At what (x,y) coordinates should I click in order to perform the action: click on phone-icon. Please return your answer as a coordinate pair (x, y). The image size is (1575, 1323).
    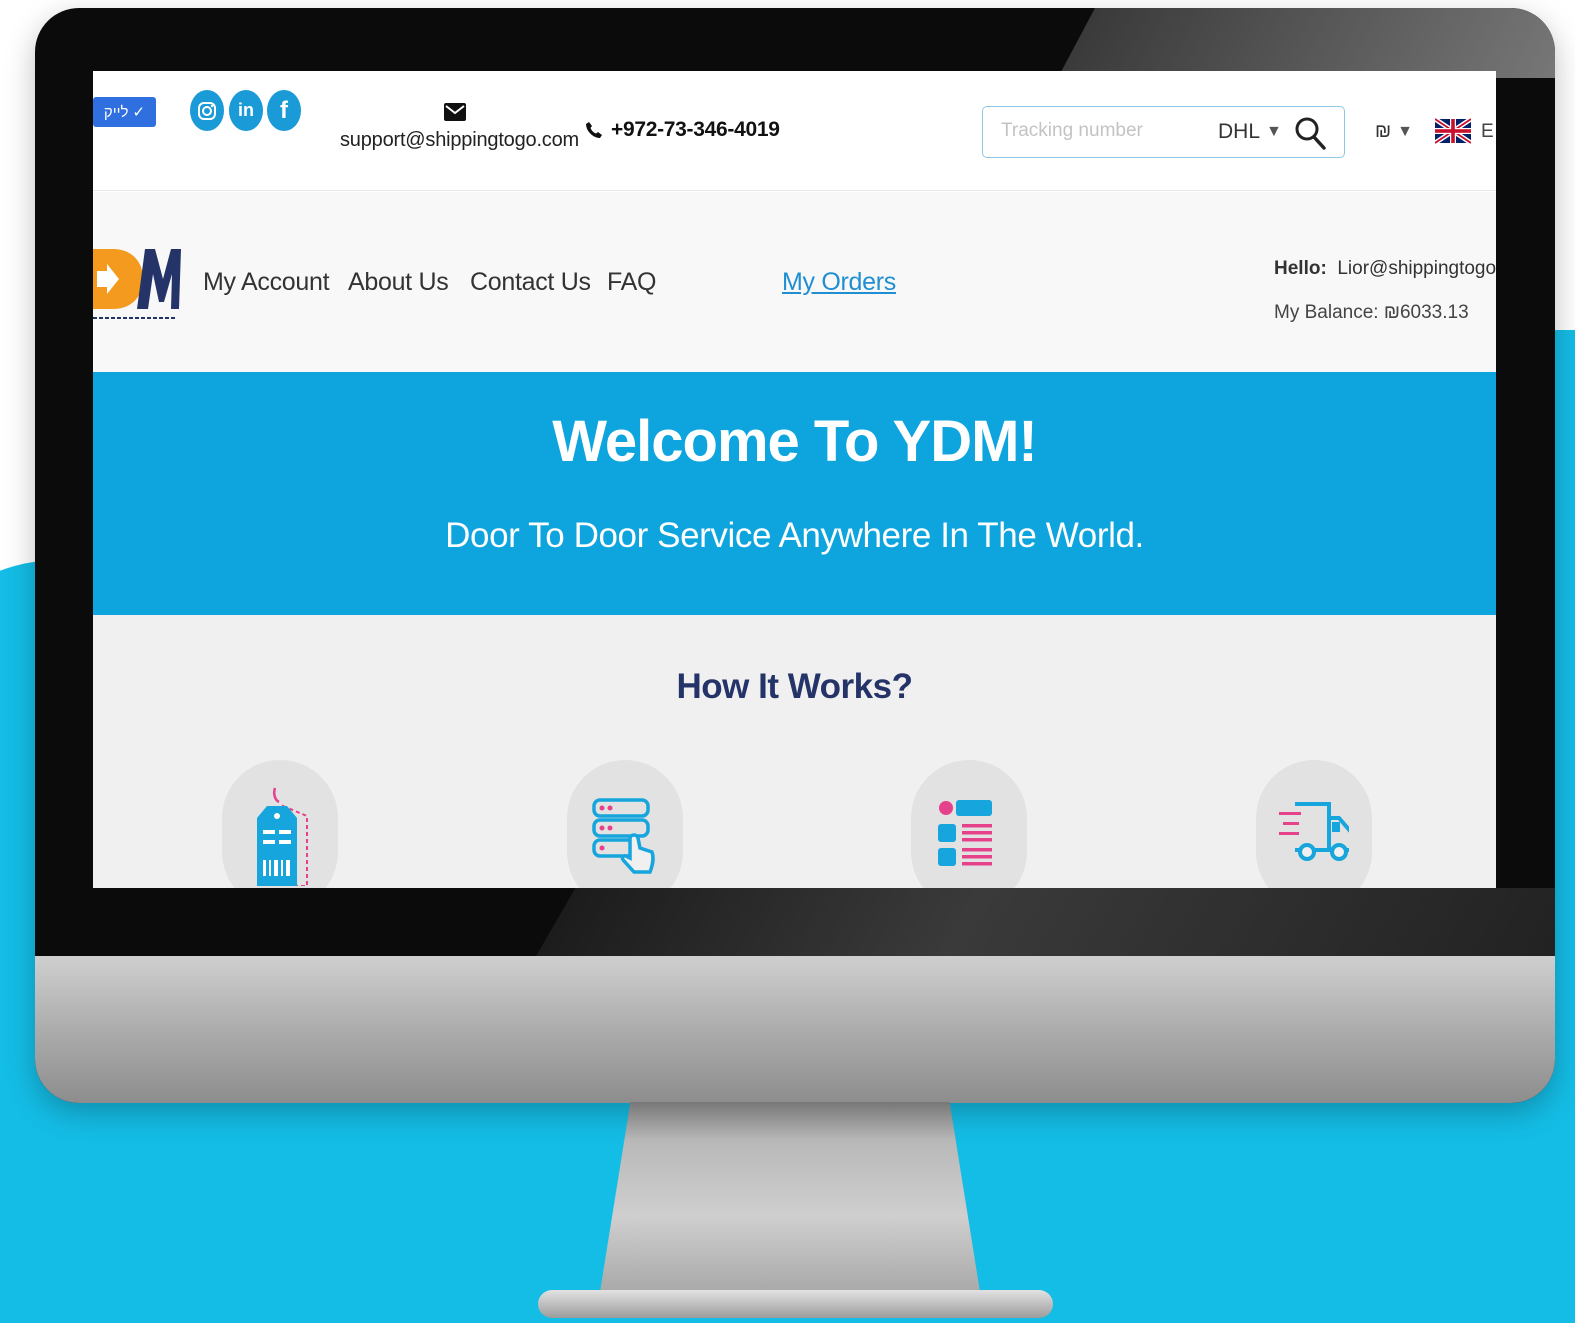
    Looking at the image, I should click on (594, 130).